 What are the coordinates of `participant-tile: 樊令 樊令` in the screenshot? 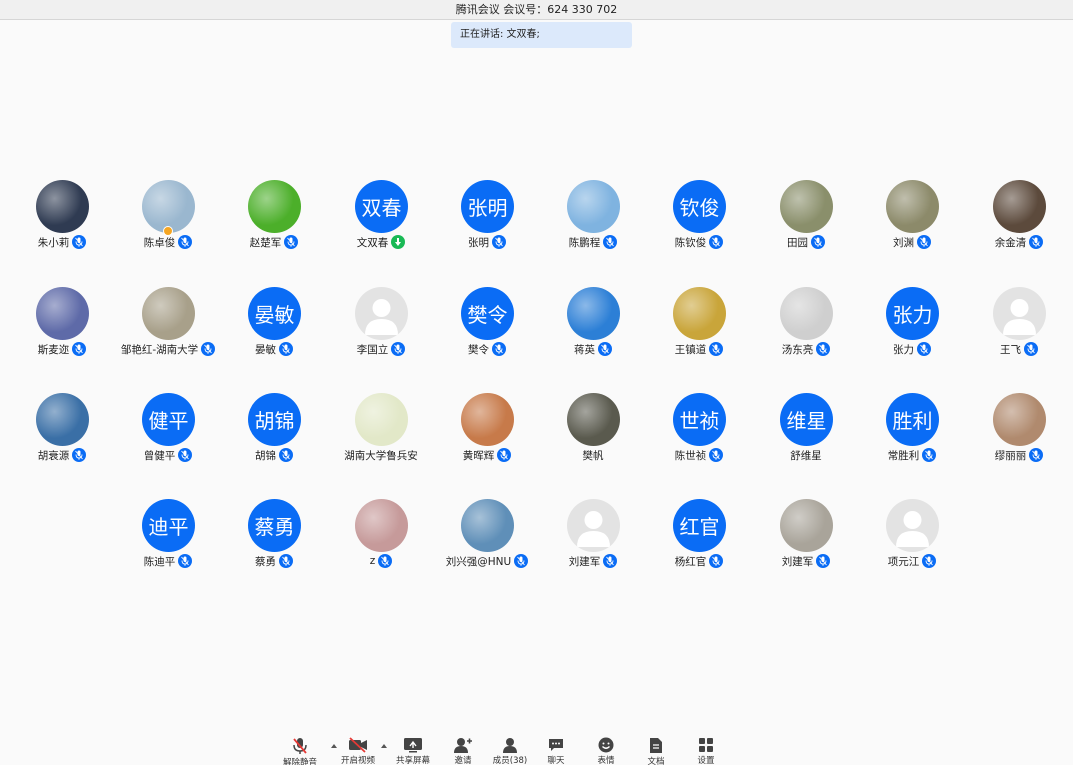 It's located at (487, 327).